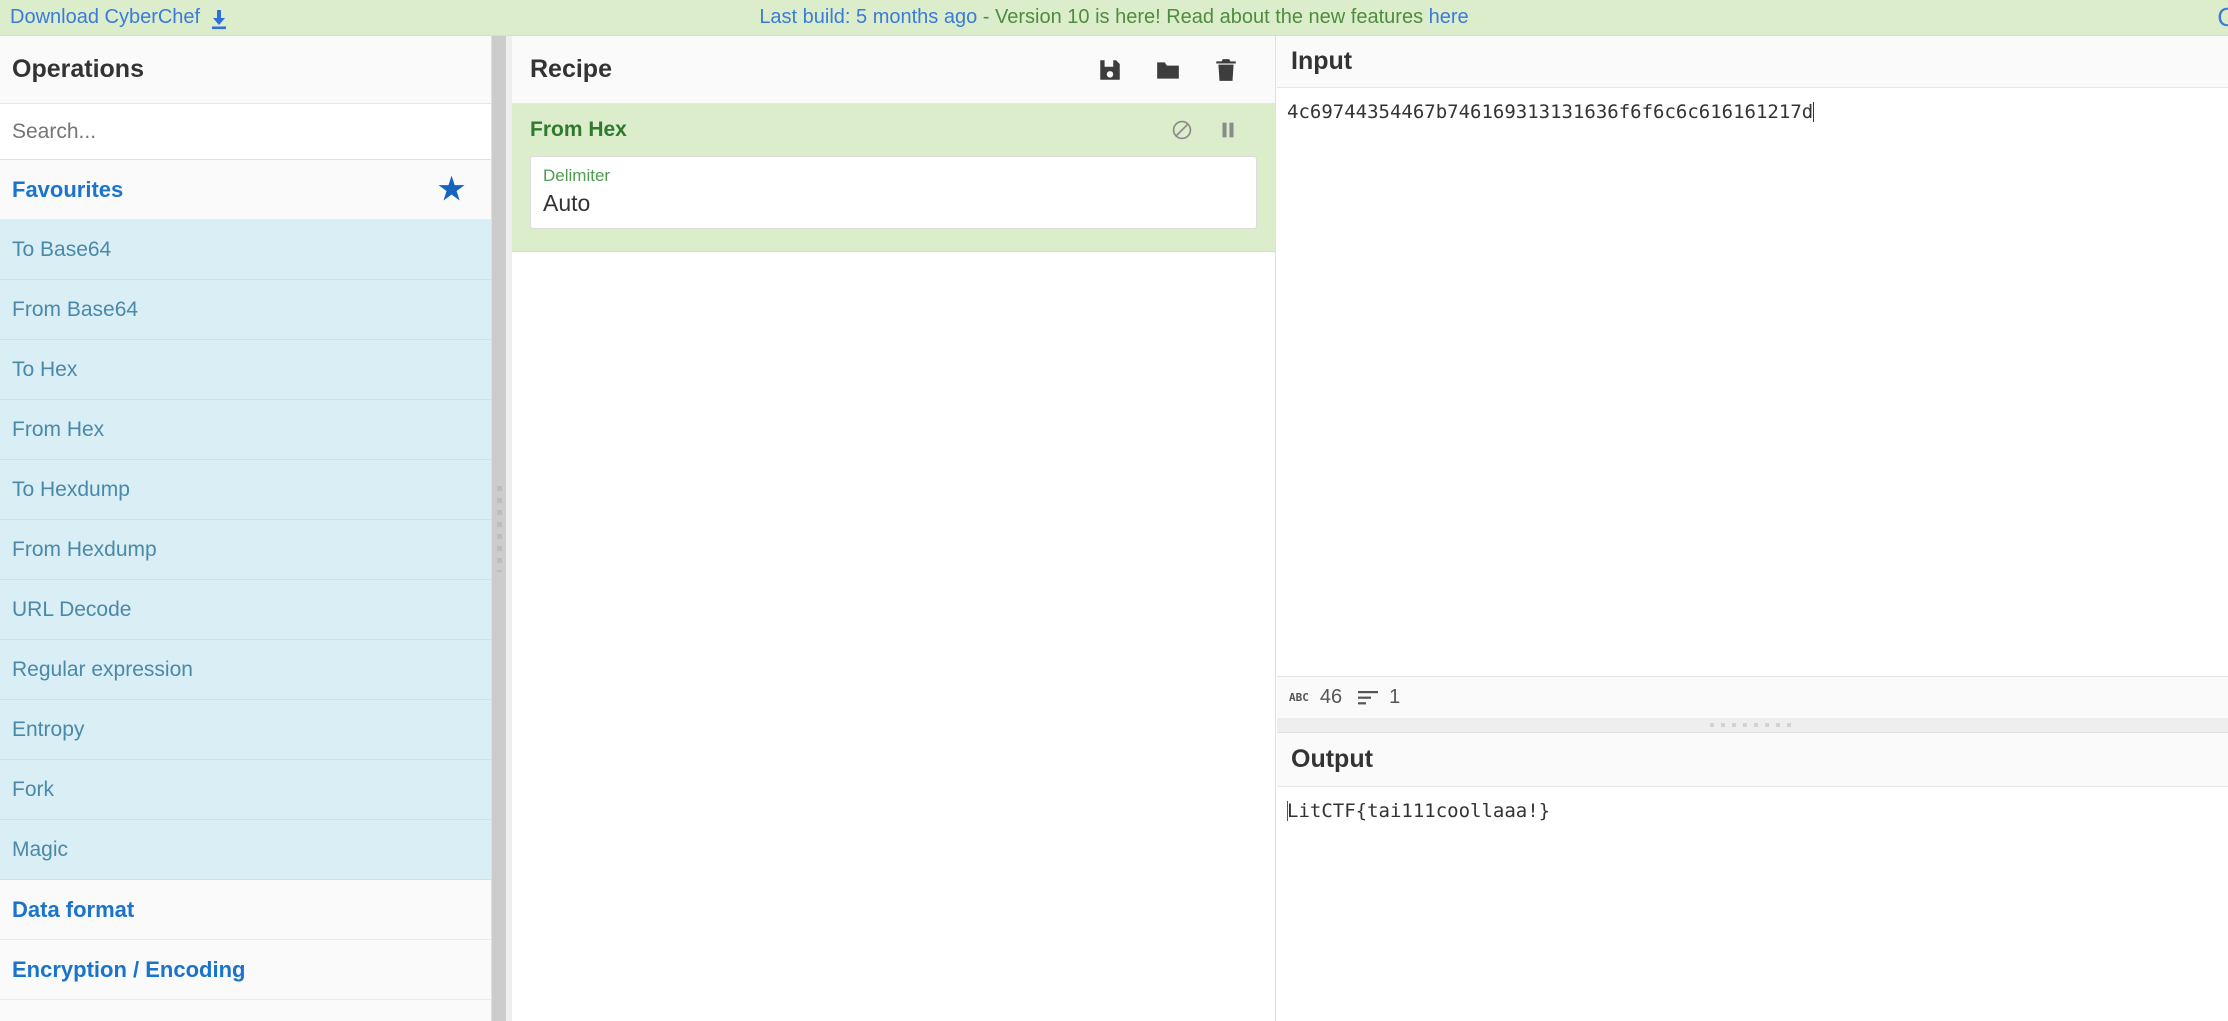  What do you see at coordinates (893, 70) in the screenshot?
I see `recipe-header: Recipe` at bounding box center [893, 70].